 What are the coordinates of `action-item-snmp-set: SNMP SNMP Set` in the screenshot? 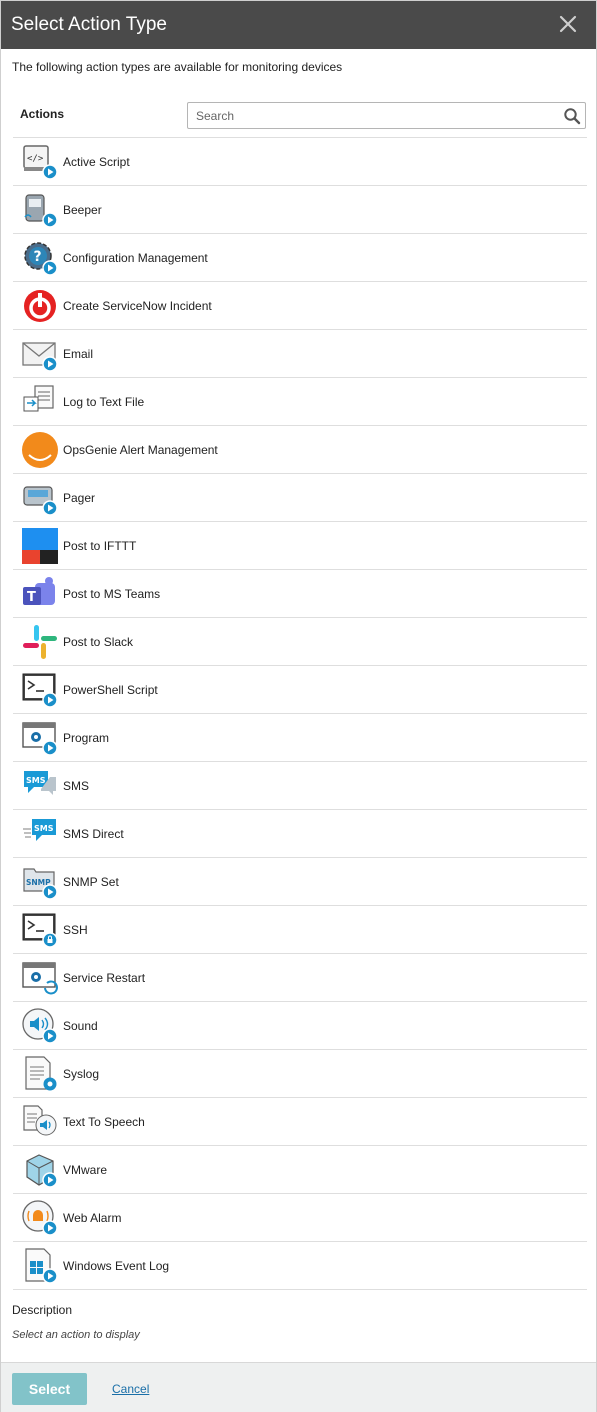 It's located at (300, 882).